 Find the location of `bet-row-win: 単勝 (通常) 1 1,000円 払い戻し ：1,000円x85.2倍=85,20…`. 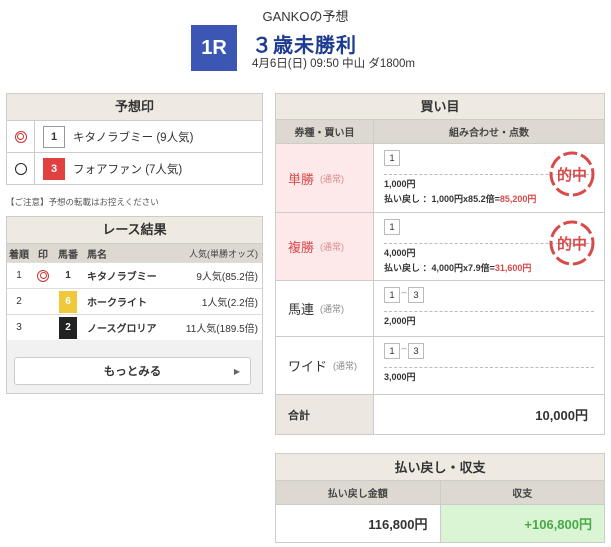

bet-row-win: 単勝 (通常) 1 1,000円 払い戻し ：1,000円x85.2倍=85,20… is located at coordinates (440, 178).